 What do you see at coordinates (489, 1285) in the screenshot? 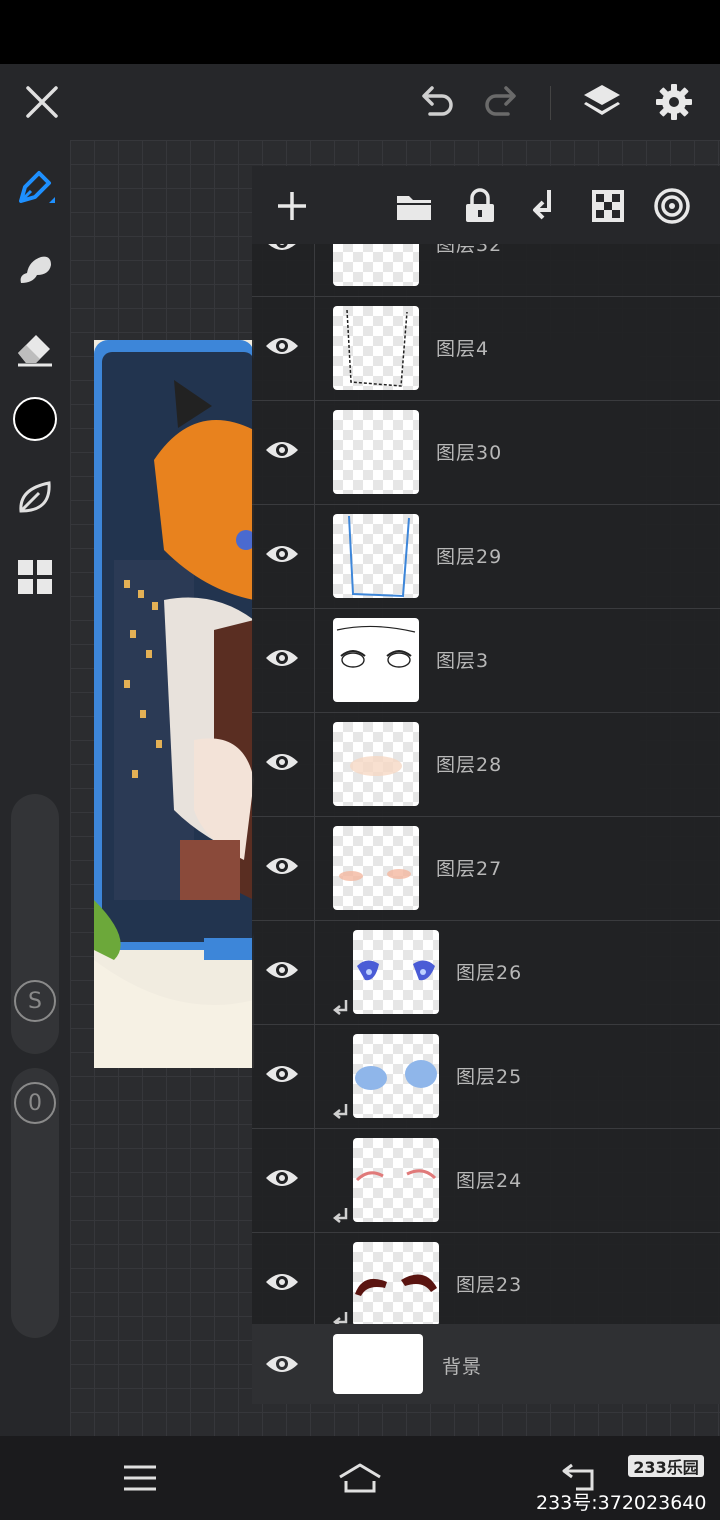
I see `layer-name: 图层23` at bounding box center [489, 1285].